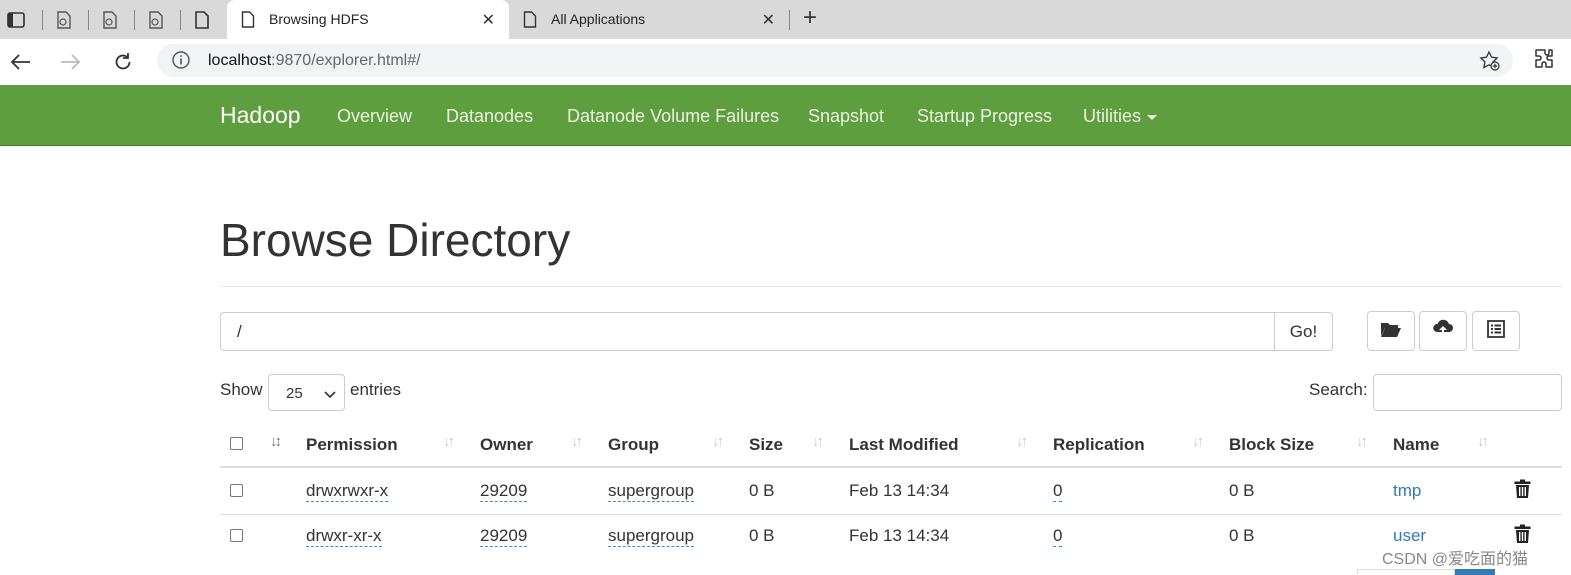 The height and width of the screenshot is (575, 1571). I want to click on create-directory-button, so click(1391, 331).